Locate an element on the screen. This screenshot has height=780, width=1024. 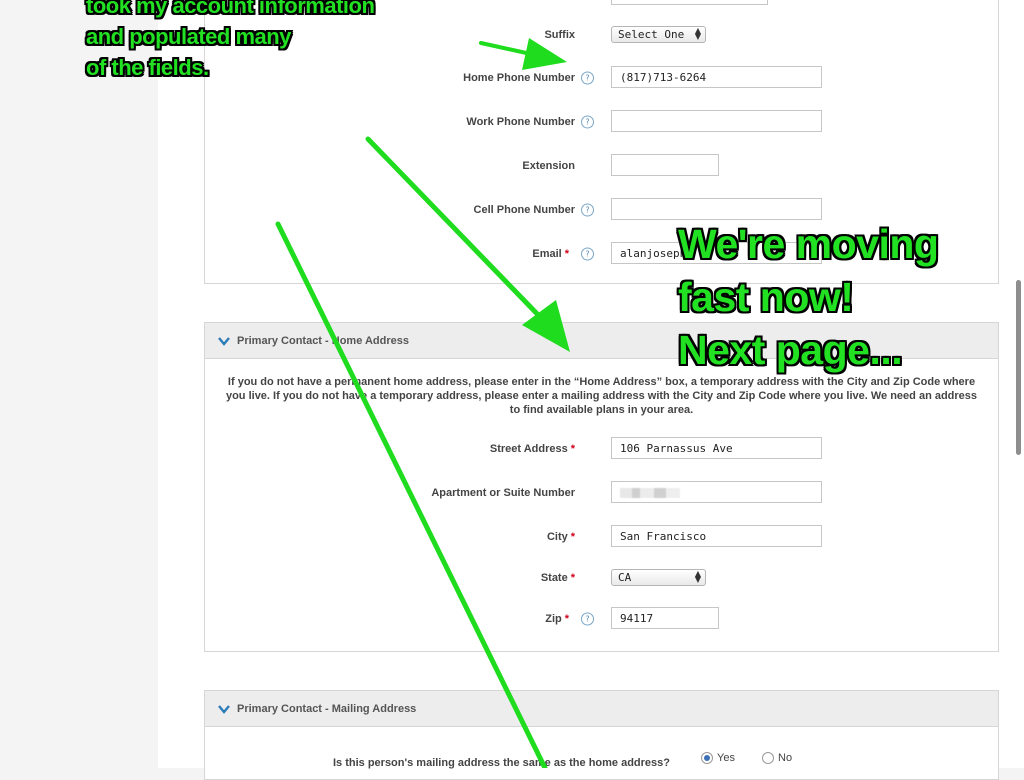
email-label: Email * is located at coordinates (550, 254).